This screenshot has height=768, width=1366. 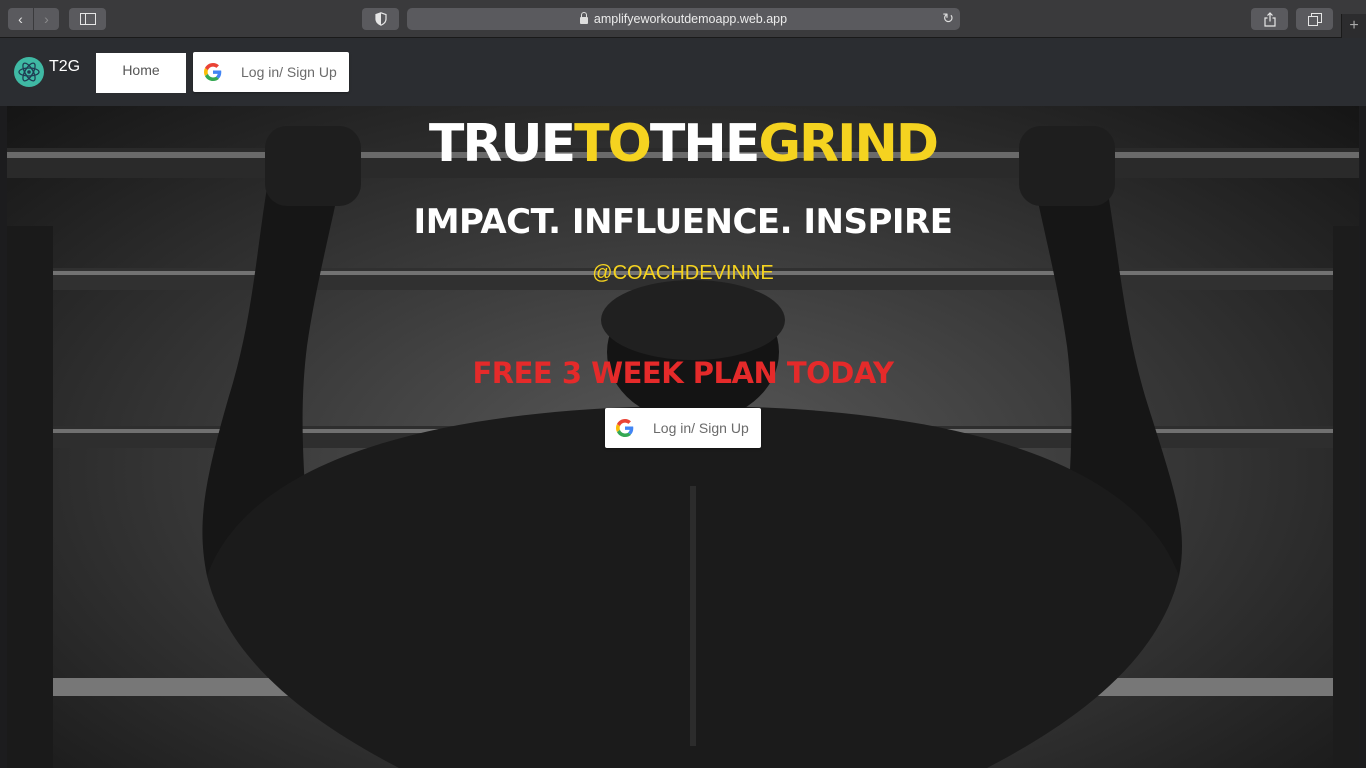 I want to click on hero-google-login-button: Log in/ Sign Up, so click(x=683, y=428).